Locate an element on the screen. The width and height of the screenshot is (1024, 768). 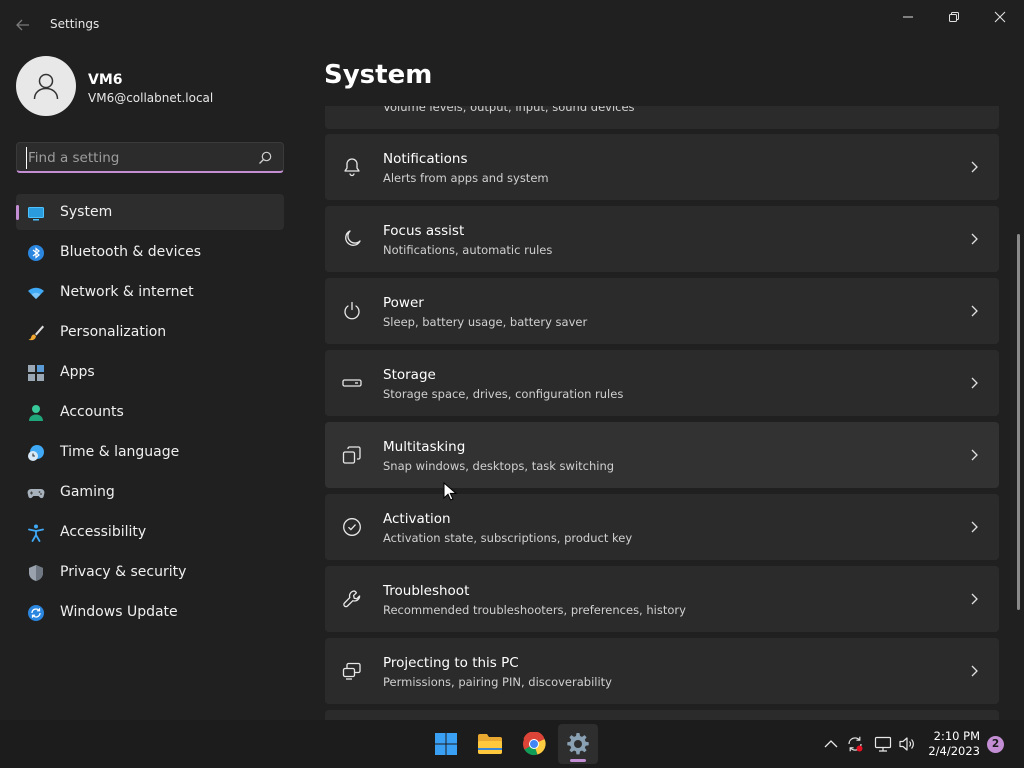
accounts-icon is located at coordinates (36, 413).